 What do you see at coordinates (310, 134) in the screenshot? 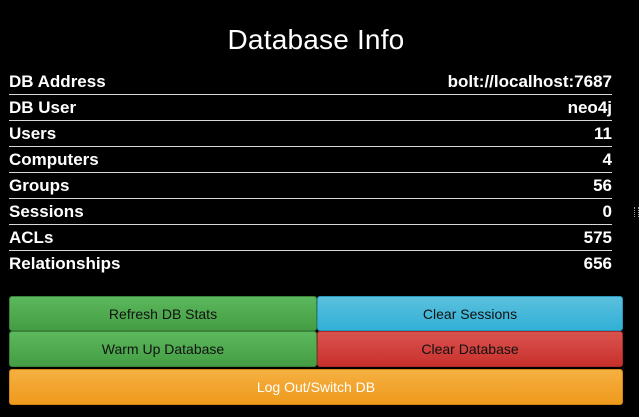
I see `stat-row-users: Users 11` at bounding box center [310, 134].